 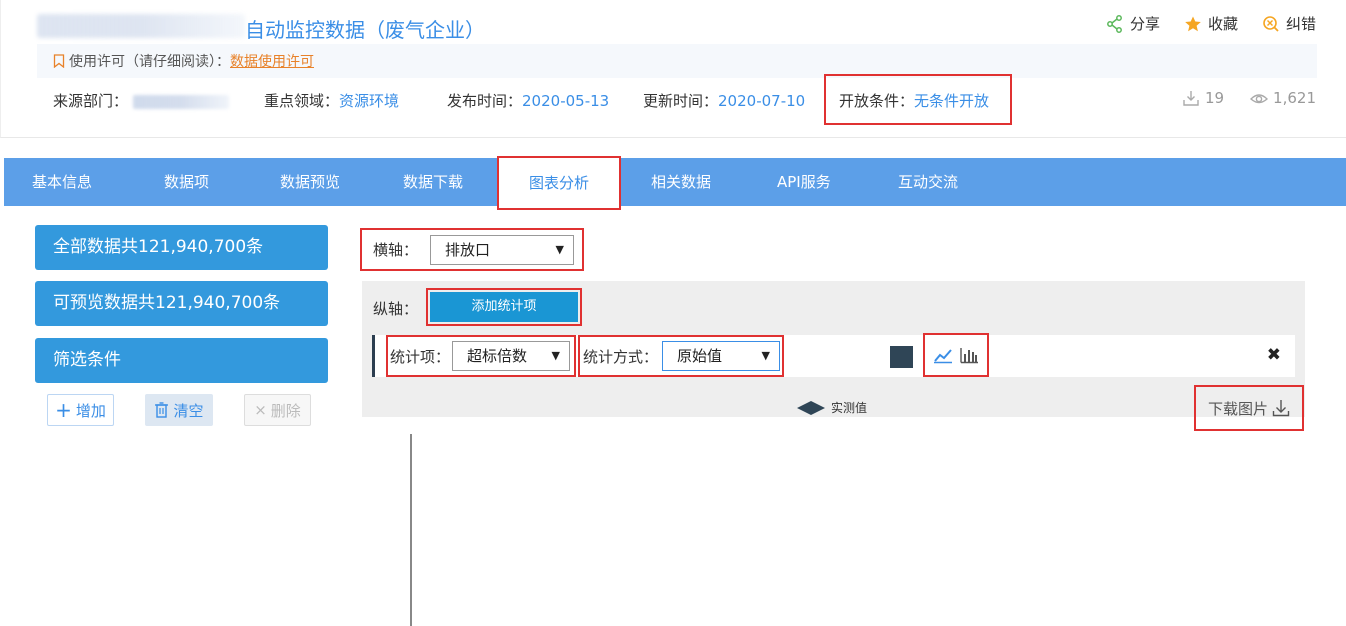 I want to click on stat-item-label: 统计项：, so click(x=420, y=356).